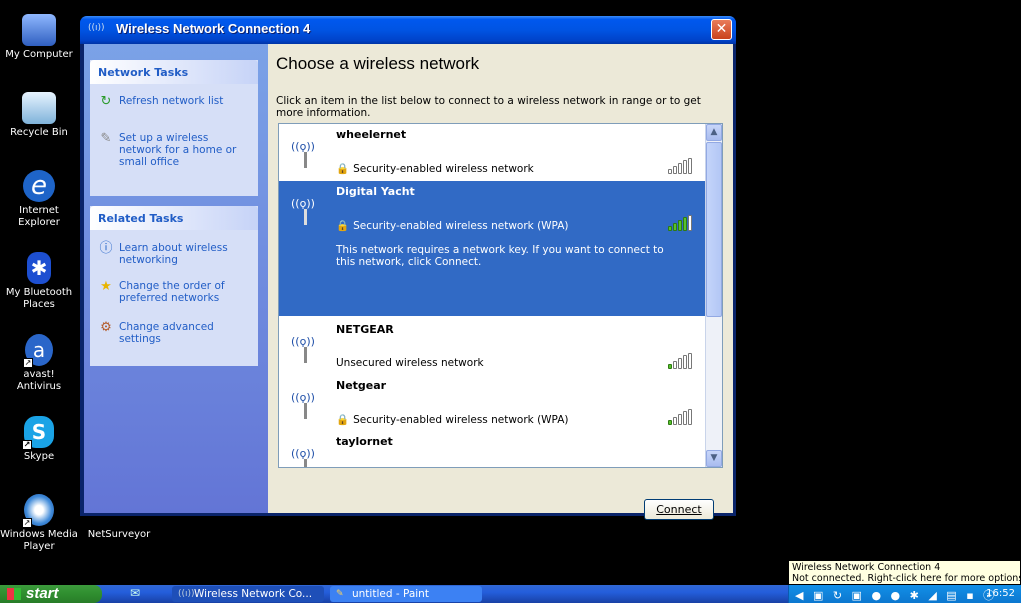  Describe the element at coordinates (408, 30) in the screenshot. I see `window-titlebar: ((ı)) Wireless Network Connection 4 ✕` at that location.